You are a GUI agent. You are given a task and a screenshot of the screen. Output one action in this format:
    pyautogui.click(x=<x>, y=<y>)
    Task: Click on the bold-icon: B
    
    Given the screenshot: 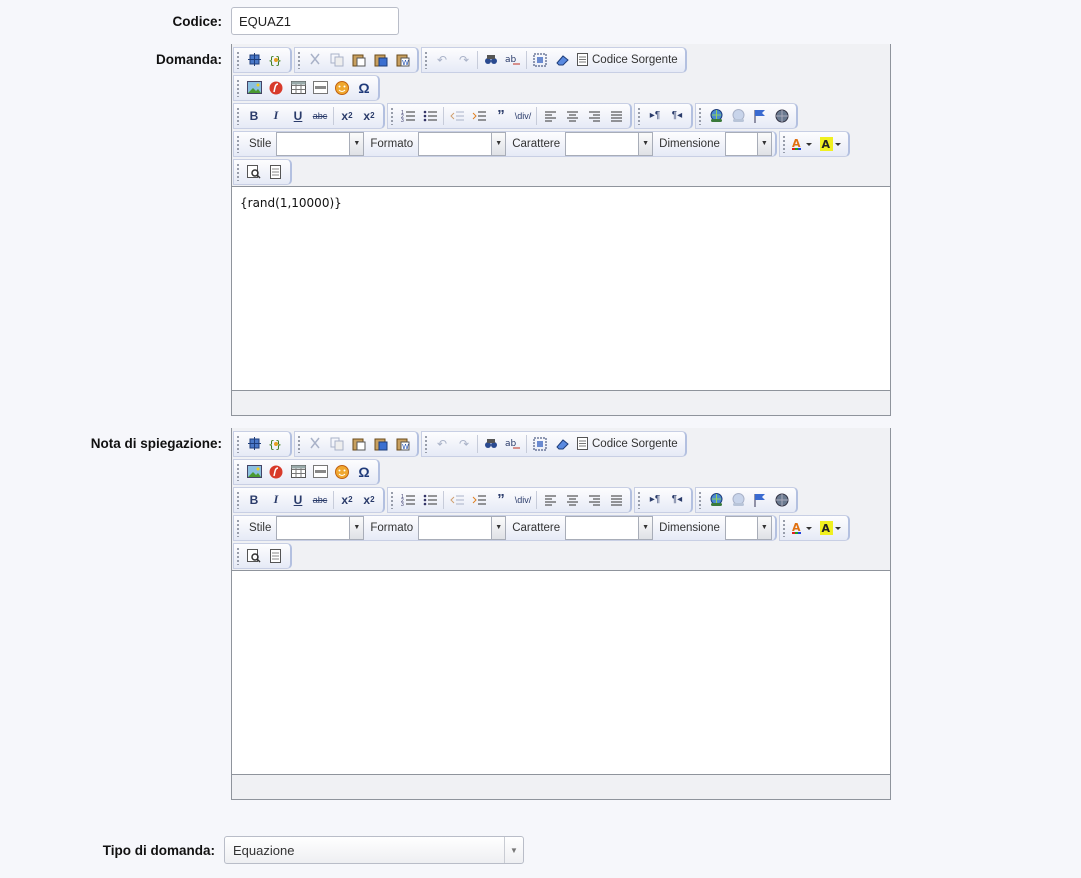 What is the action you would take?
    pyautogui.click(x=254, y=116)
    